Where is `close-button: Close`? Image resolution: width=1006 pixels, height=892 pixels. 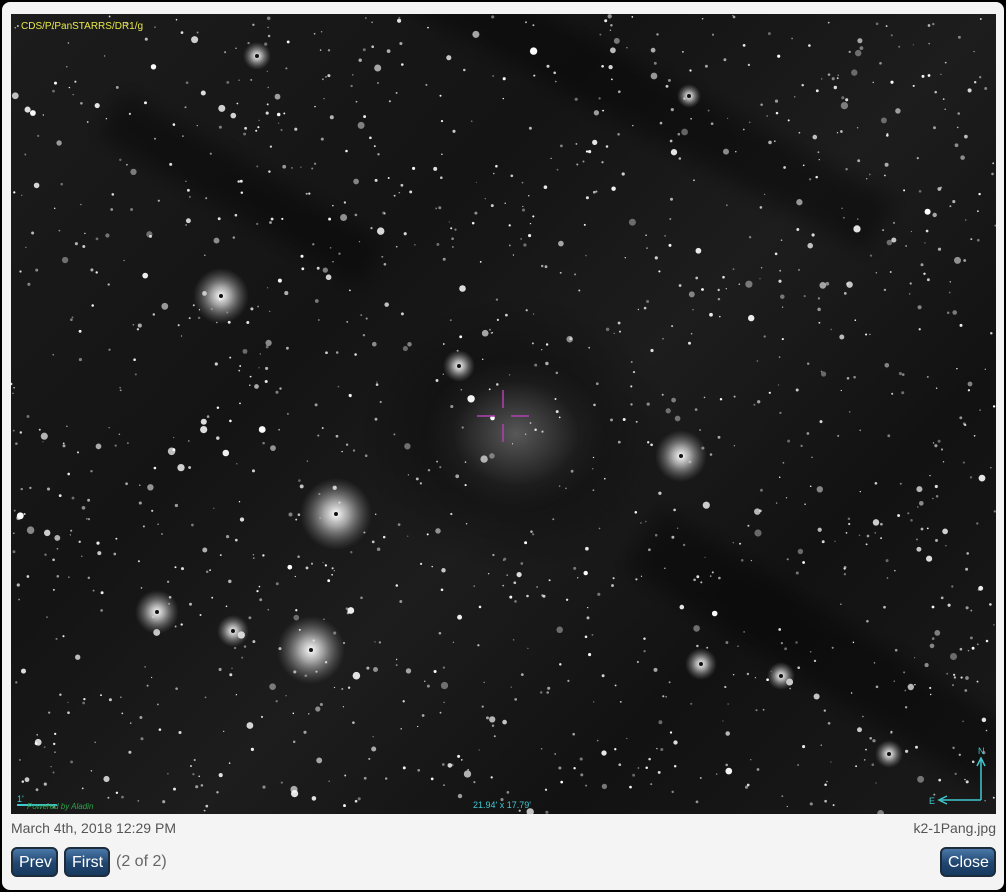
close-button: Close is located at coordinates (968, 862).